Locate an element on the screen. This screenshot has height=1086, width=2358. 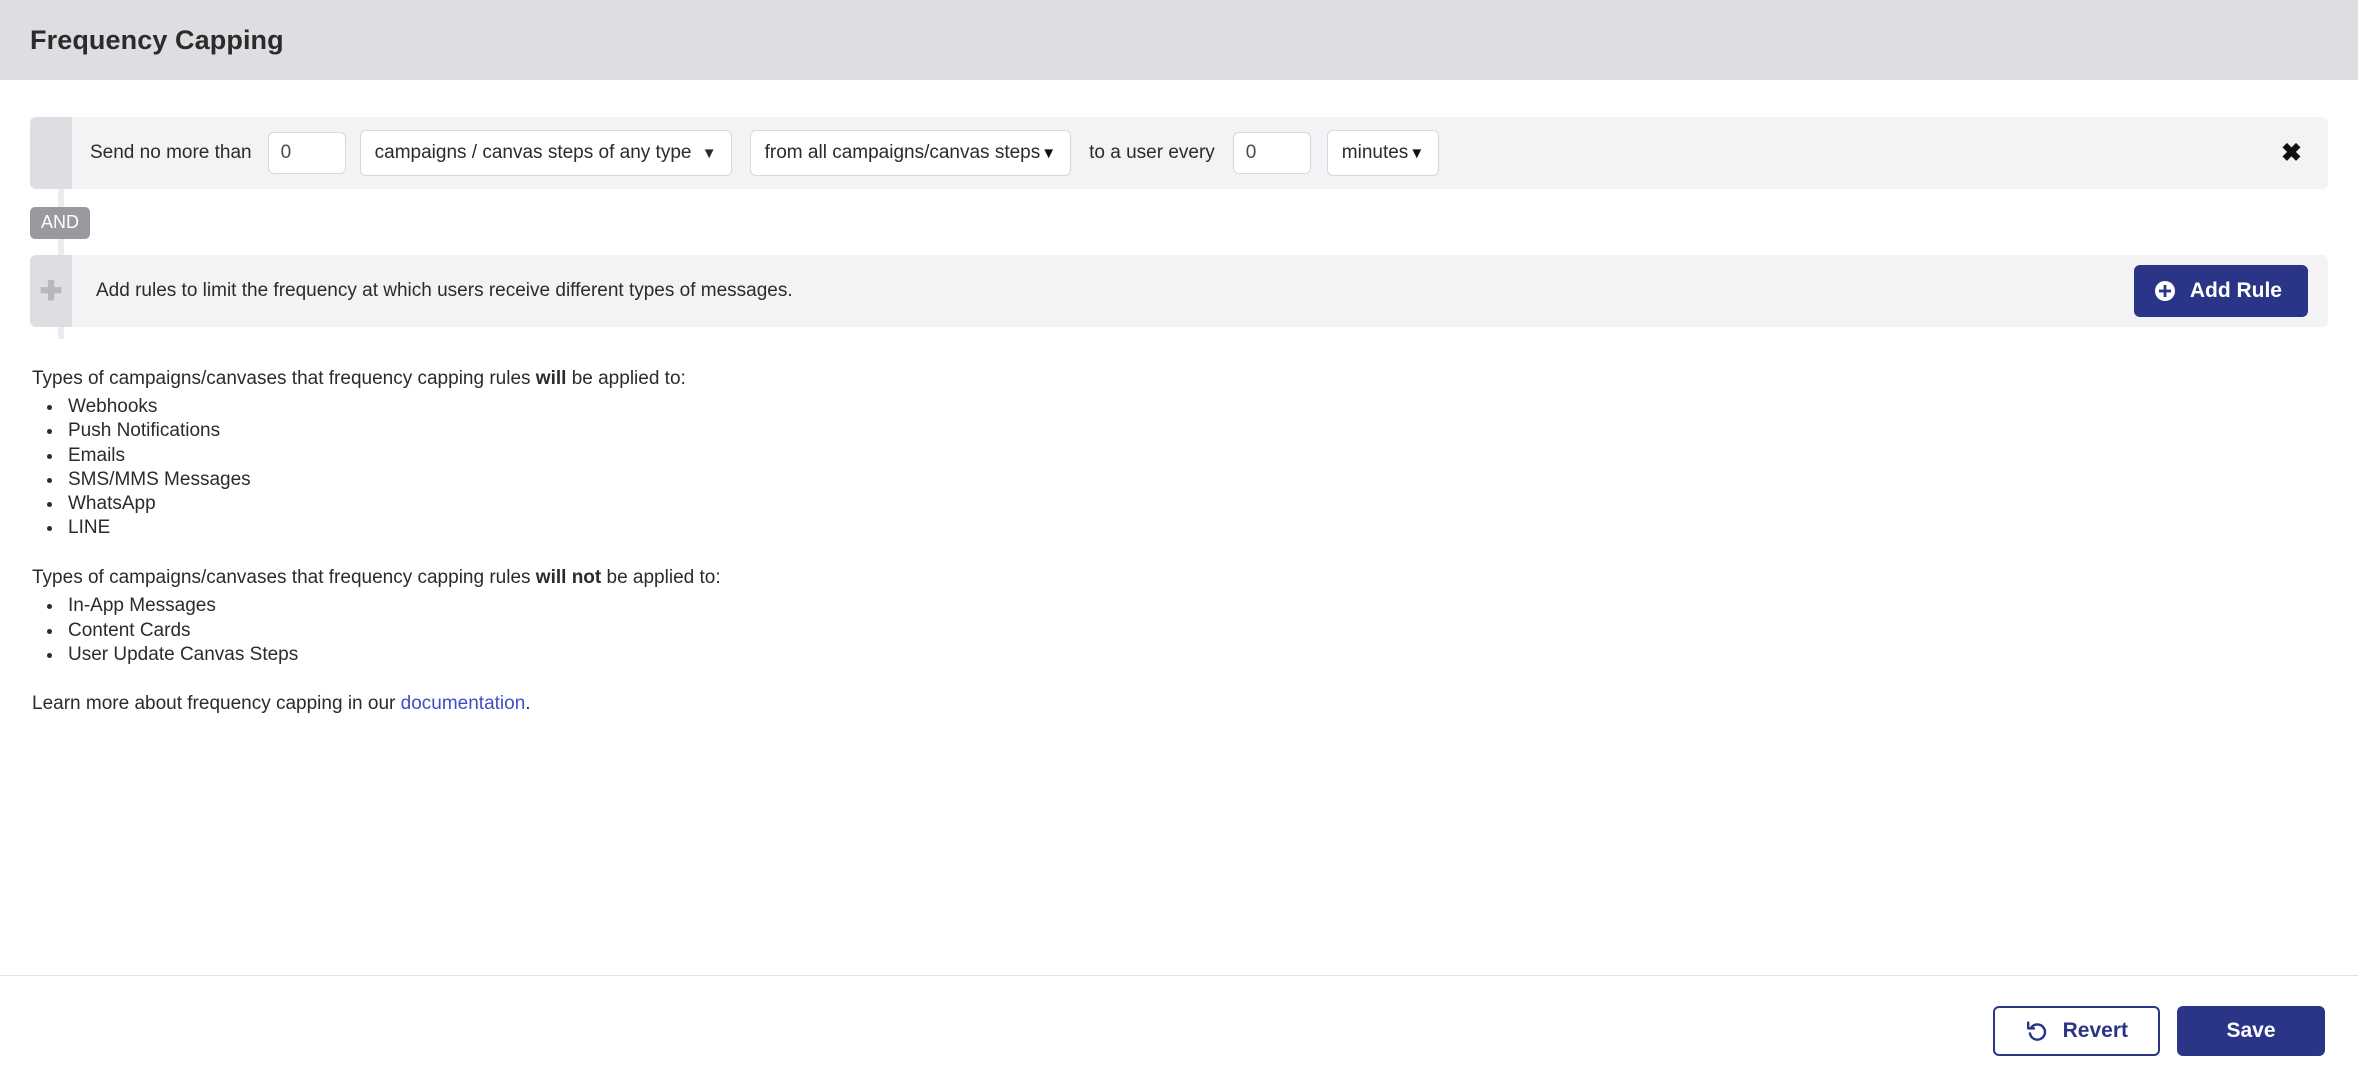
list-item: SMS/MMS Messages is located at coordinates (1196, 480).